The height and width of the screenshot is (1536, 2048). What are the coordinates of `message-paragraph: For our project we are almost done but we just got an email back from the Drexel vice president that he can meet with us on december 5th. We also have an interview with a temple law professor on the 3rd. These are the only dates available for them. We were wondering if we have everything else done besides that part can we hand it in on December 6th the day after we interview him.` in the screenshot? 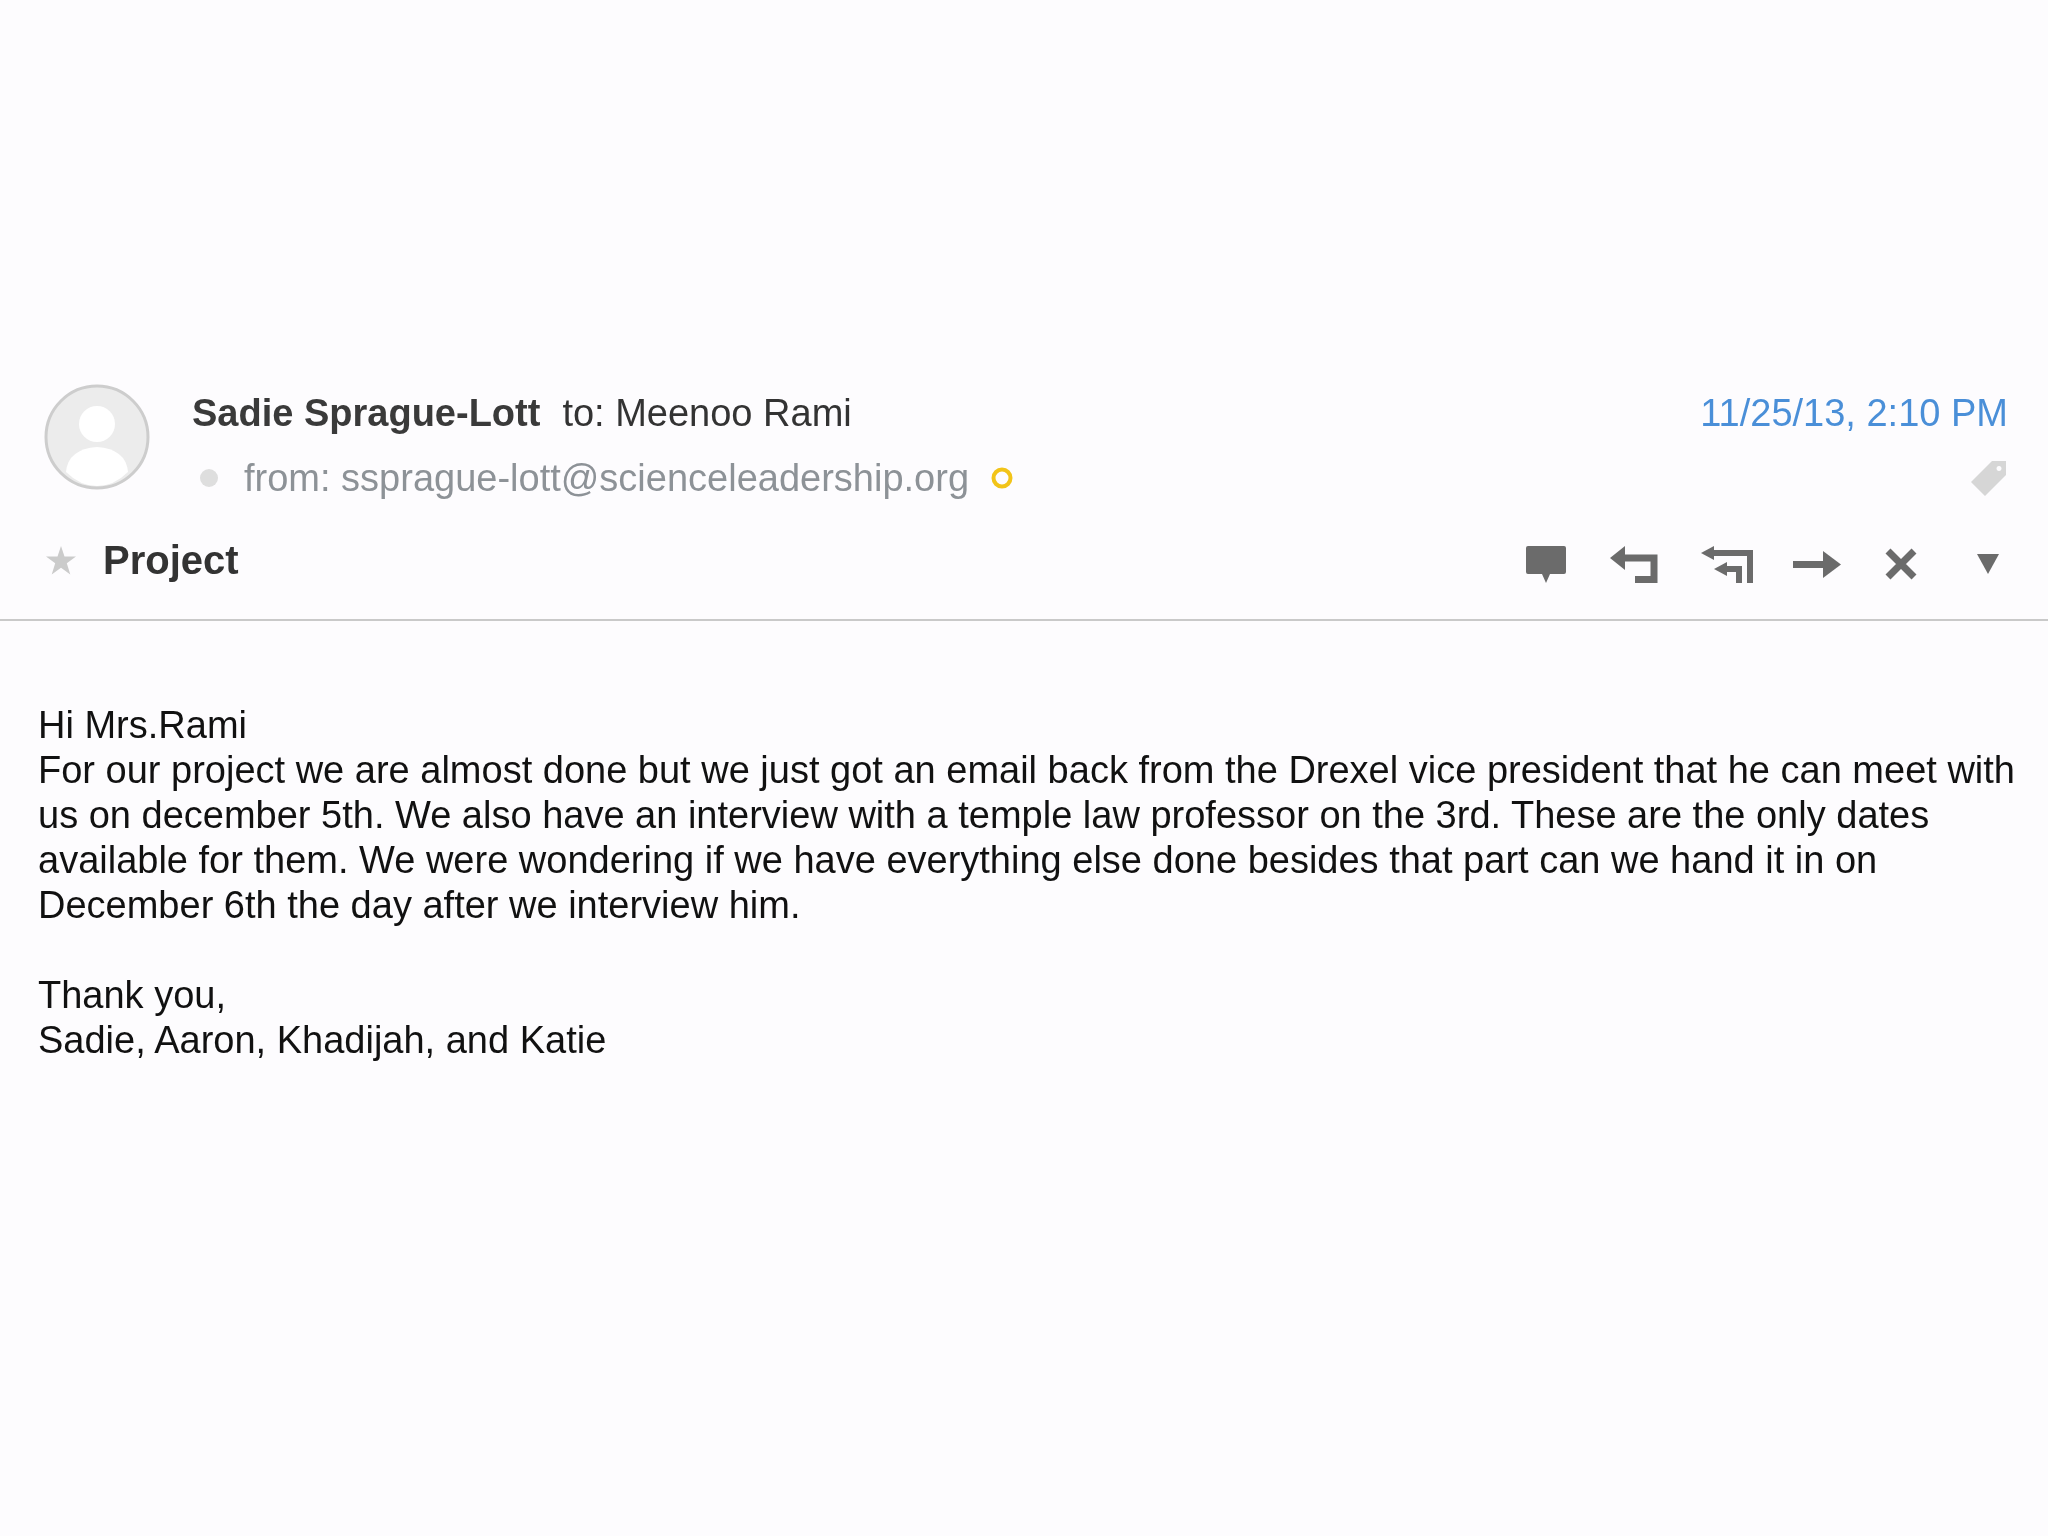 It's located at (1027, 838).